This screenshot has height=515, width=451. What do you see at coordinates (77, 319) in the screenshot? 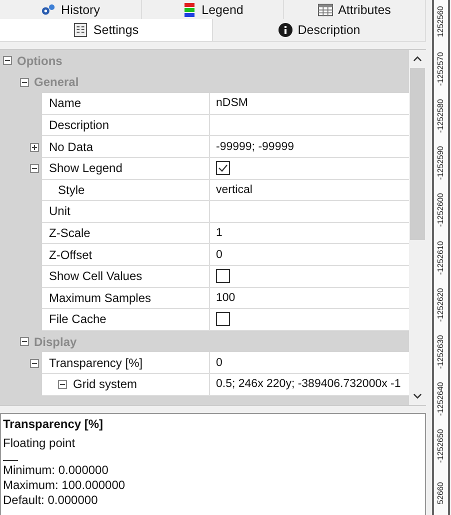
I see `property-name: File Cache` at bounding box center [77, 319].